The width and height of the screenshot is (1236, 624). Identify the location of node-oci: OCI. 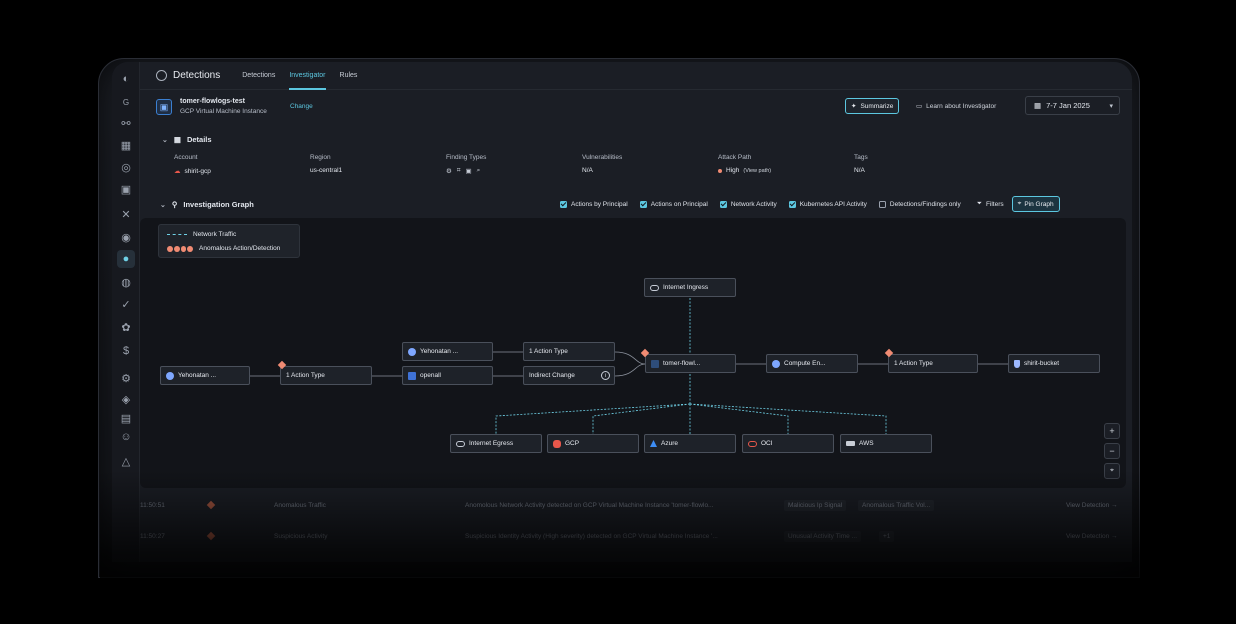
(788, 443).